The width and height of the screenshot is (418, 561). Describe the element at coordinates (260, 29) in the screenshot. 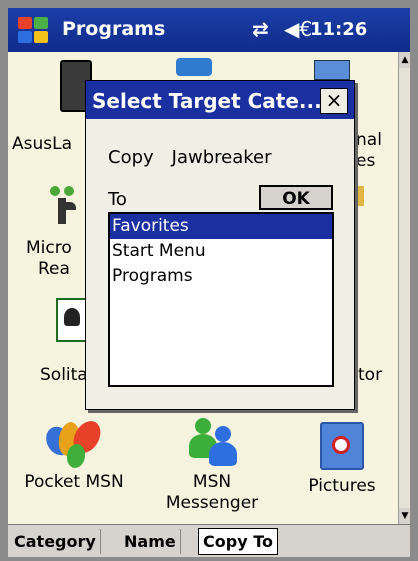

I see `connectivity-icon: ⇄` at that location.